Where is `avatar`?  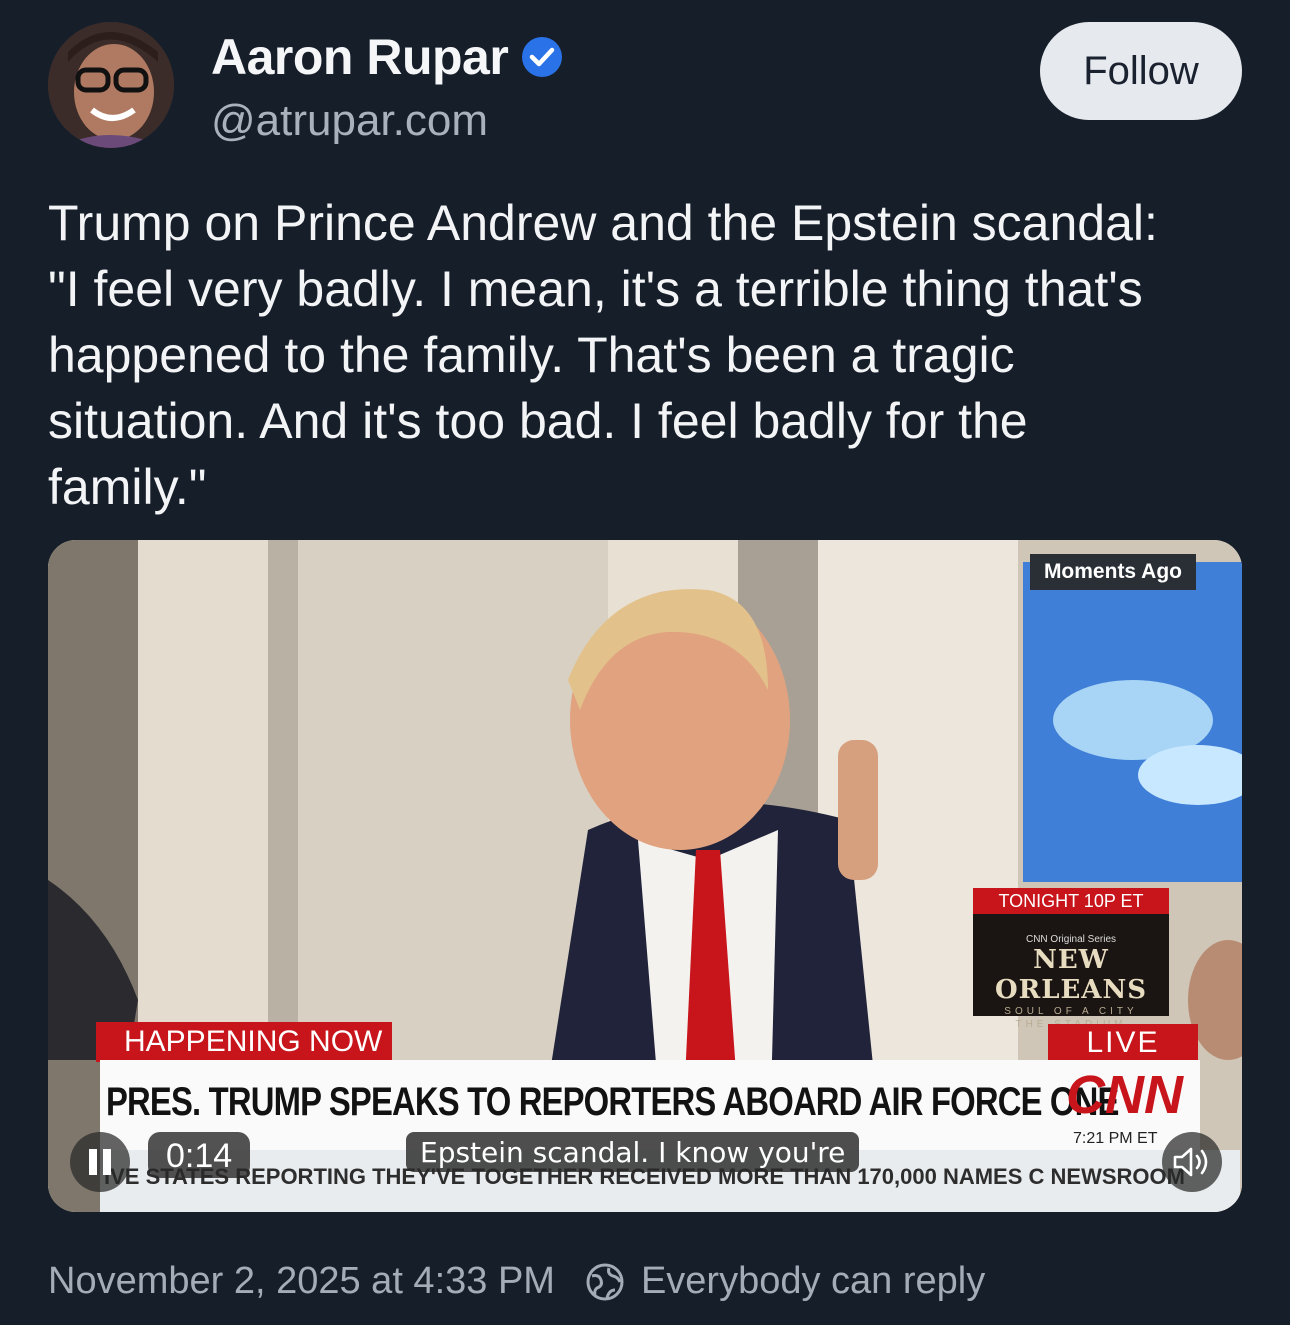
avatar is located at coordinates (111, 85).